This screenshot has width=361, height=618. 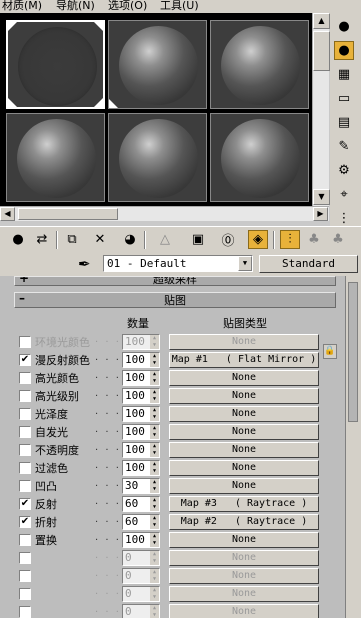 What do you see at coordinates (344, 146) in the screenshot?
I see `make-preview-icon: ✎` at bounding box center [344, 146].